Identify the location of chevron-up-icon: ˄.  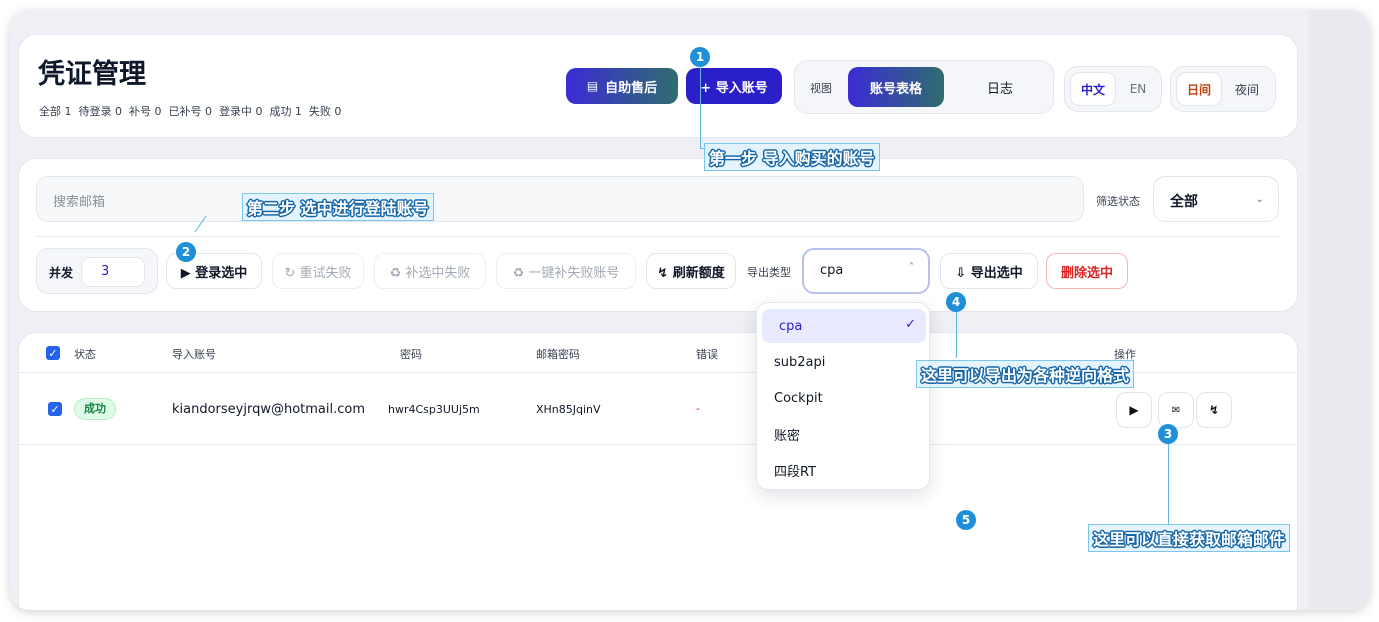
(911, 267).